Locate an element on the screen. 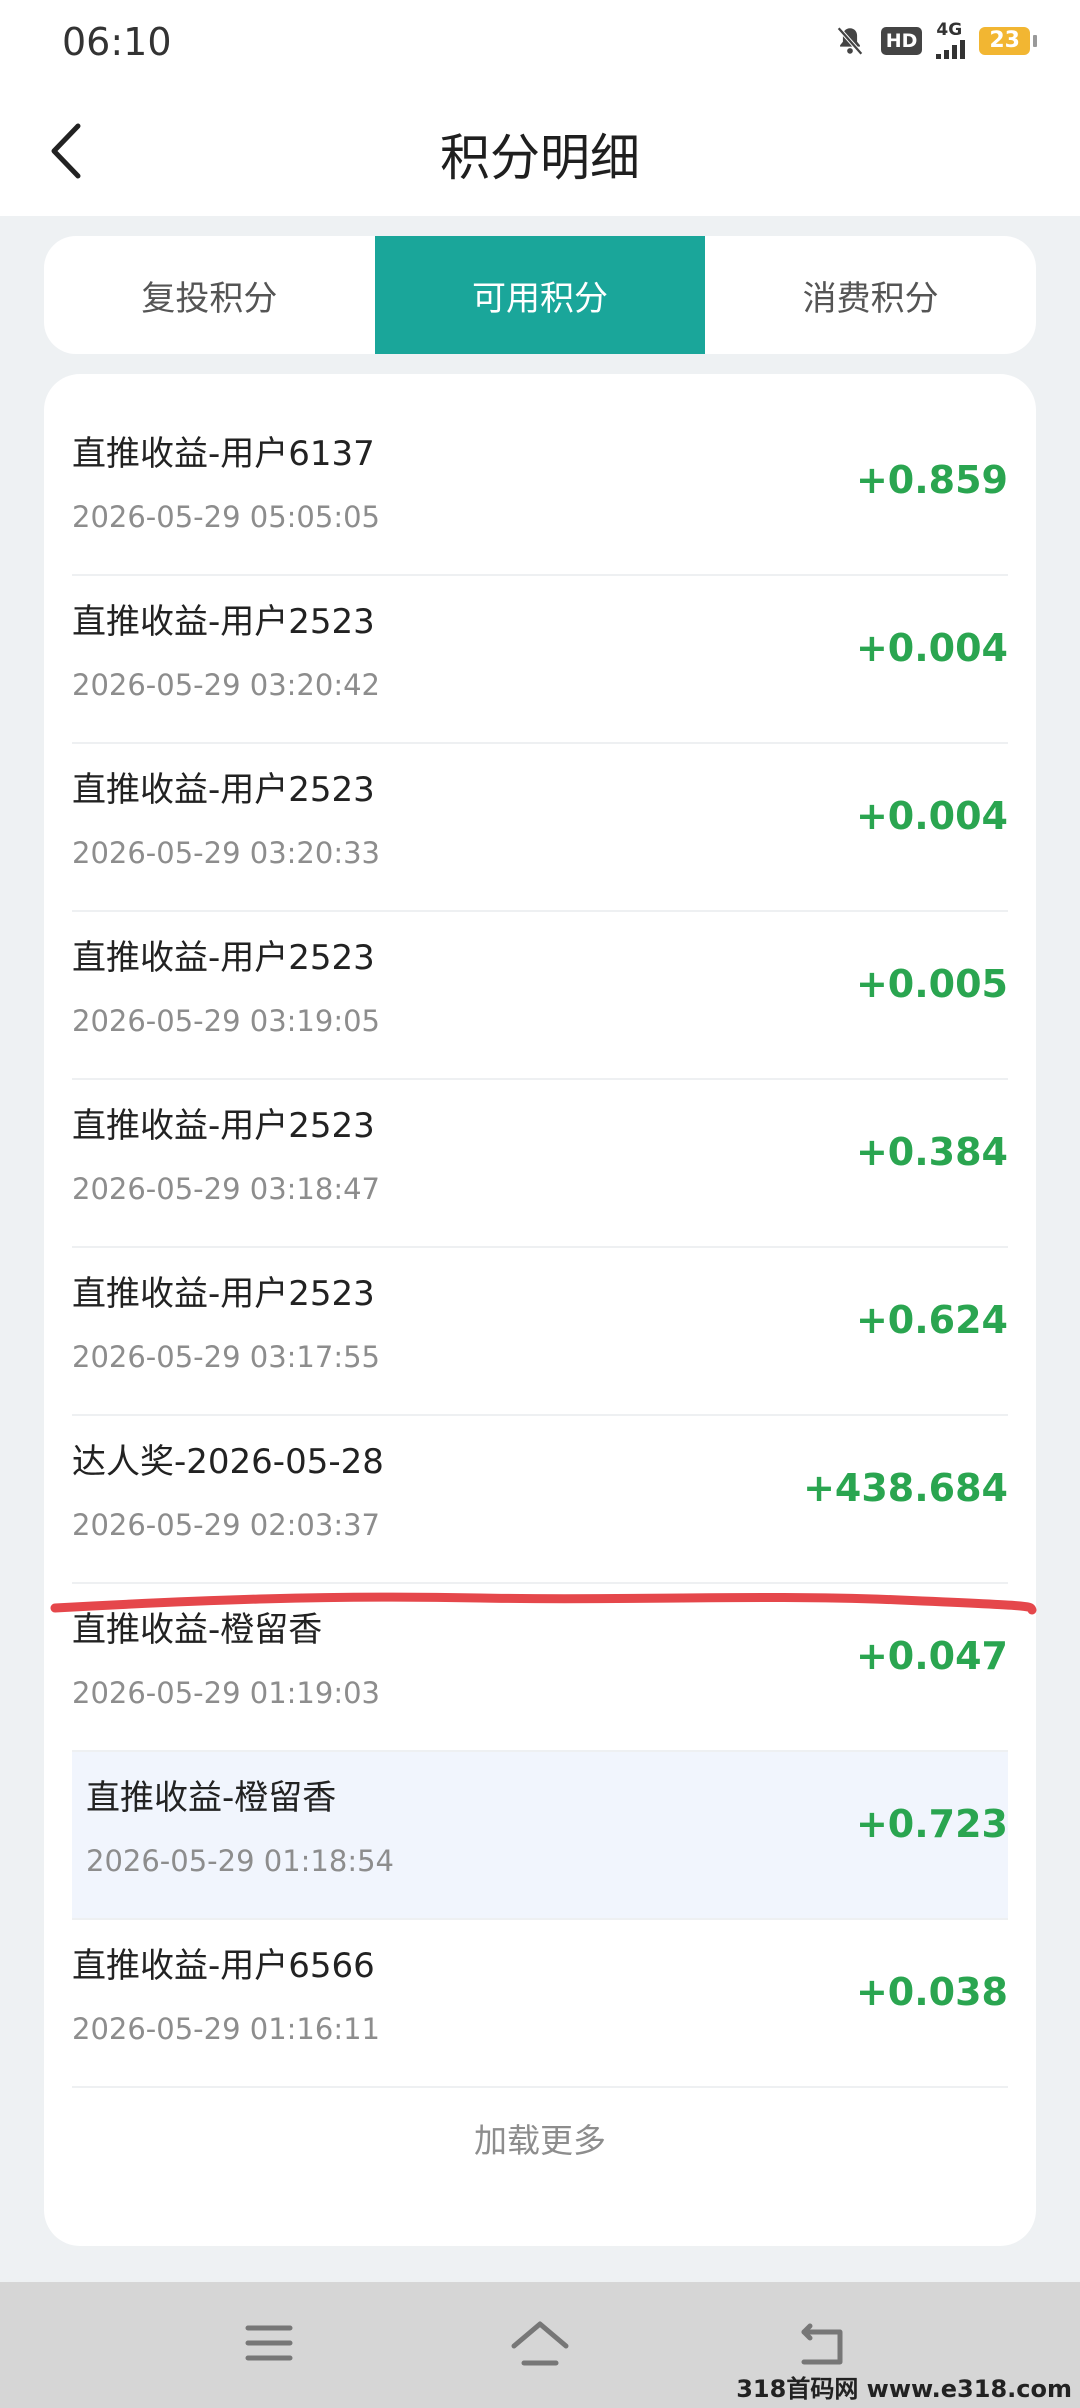 The height and width of the screenshot is (2408, 1080). record-amount: +438.684 is located at coordinates (905, 1488).